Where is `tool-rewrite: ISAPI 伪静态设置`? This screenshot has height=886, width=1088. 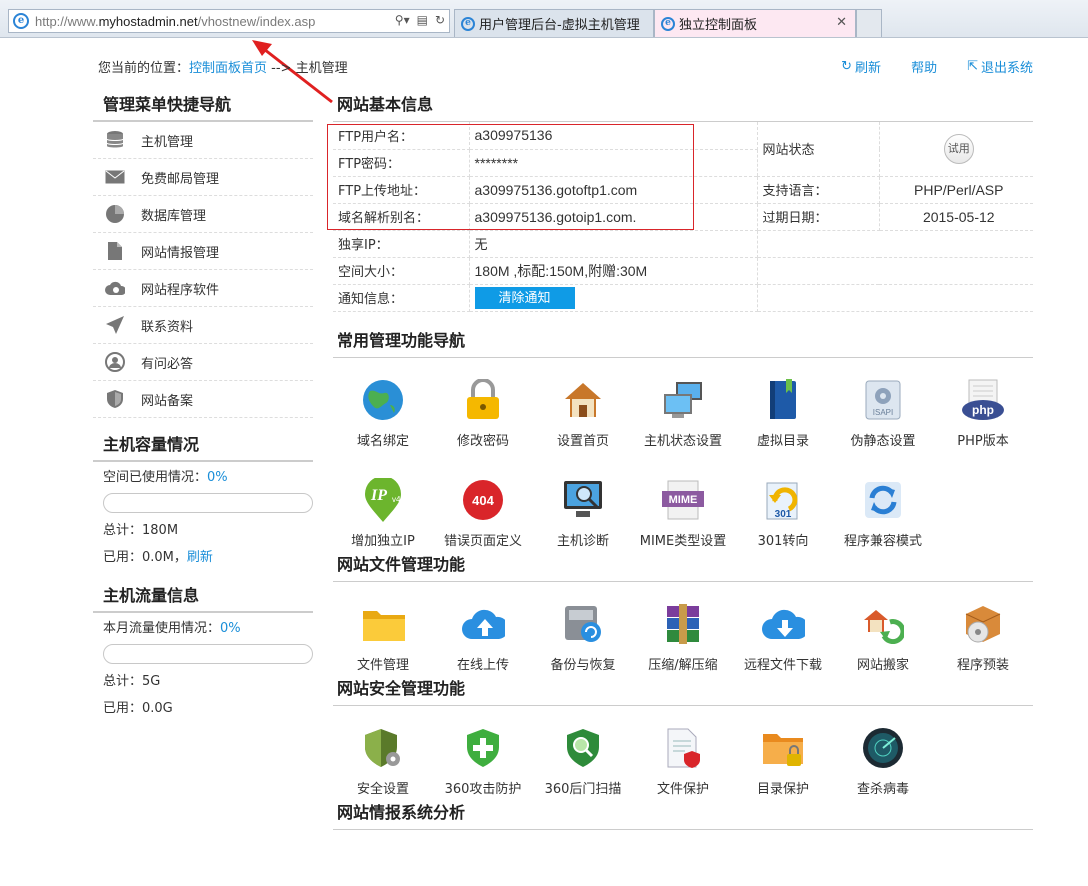
tool-rewrite: ISAPI 伪静态设置 is located at coordinates (883, 412).